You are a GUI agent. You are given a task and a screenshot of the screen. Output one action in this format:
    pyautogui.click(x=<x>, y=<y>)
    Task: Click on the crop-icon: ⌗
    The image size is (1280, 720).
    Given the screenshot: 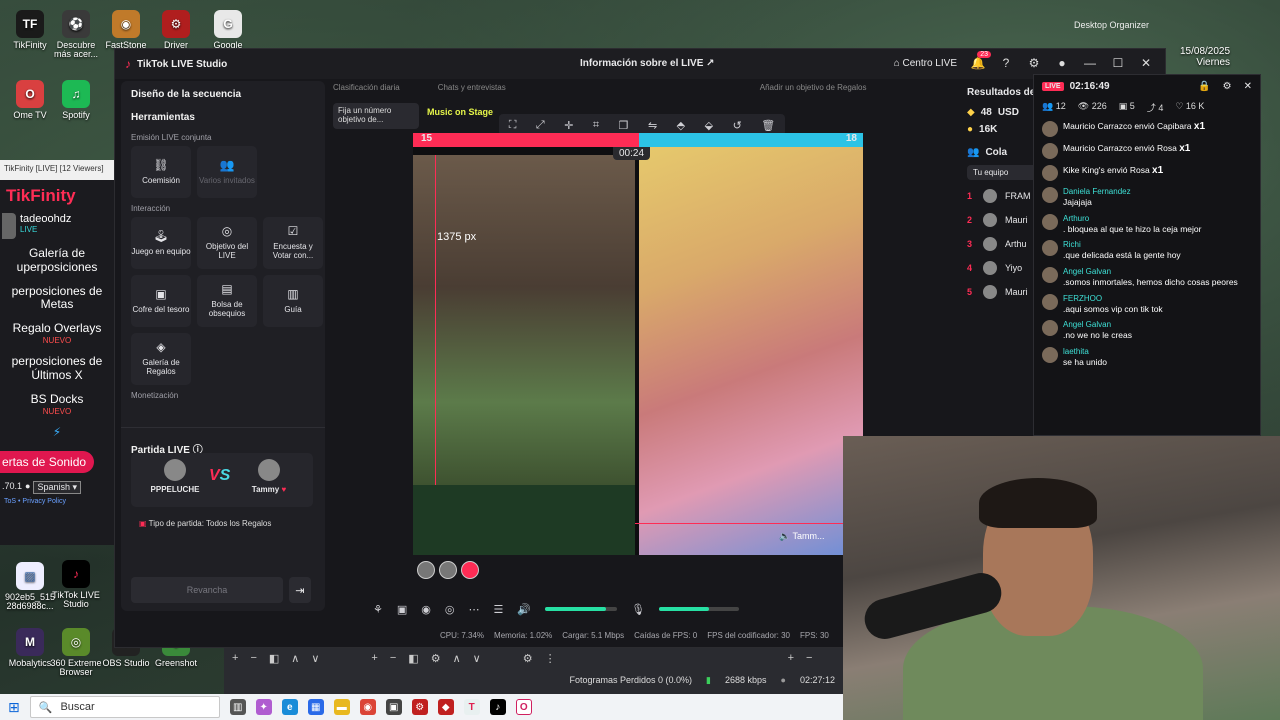 What is the action you would take?
    pyautogui.click(x=596, y=125)
    